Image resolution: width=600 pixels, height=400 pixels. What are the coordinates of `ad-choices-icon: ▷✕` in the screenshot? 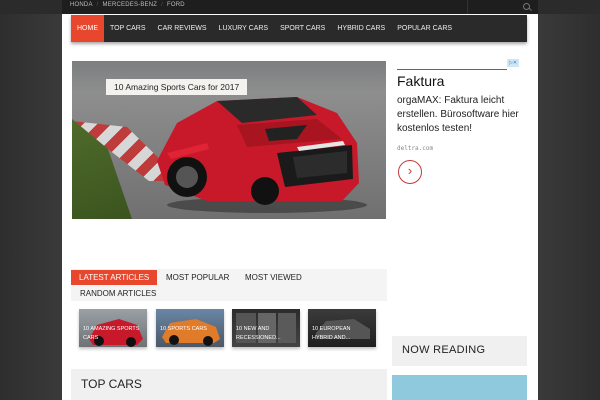 It's located at (513, 63).